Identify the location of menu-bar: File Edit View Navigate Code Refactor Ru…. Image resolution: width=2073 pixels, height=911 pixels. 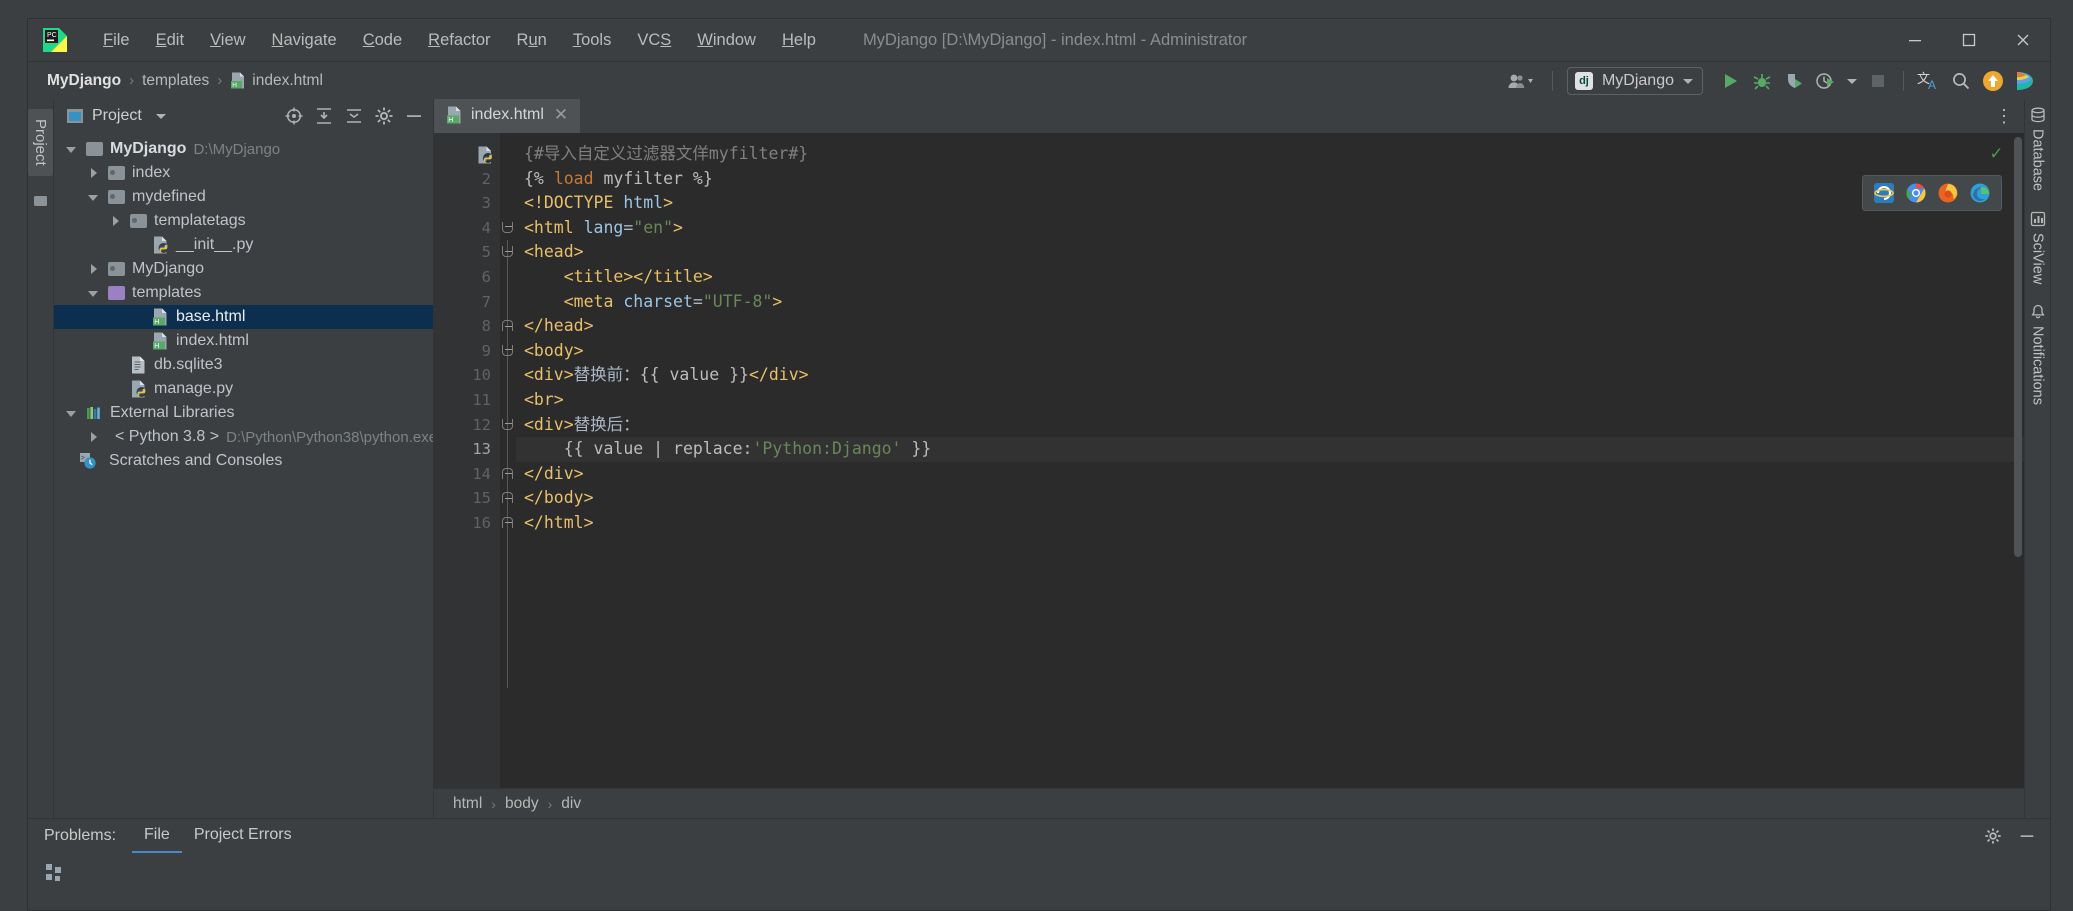
(459, 40).